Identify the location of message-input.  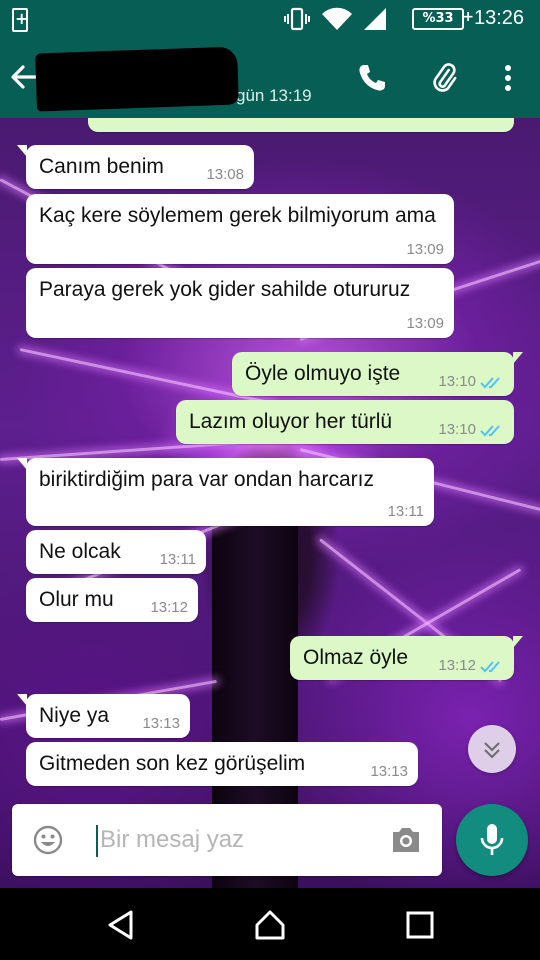
(245, 840).